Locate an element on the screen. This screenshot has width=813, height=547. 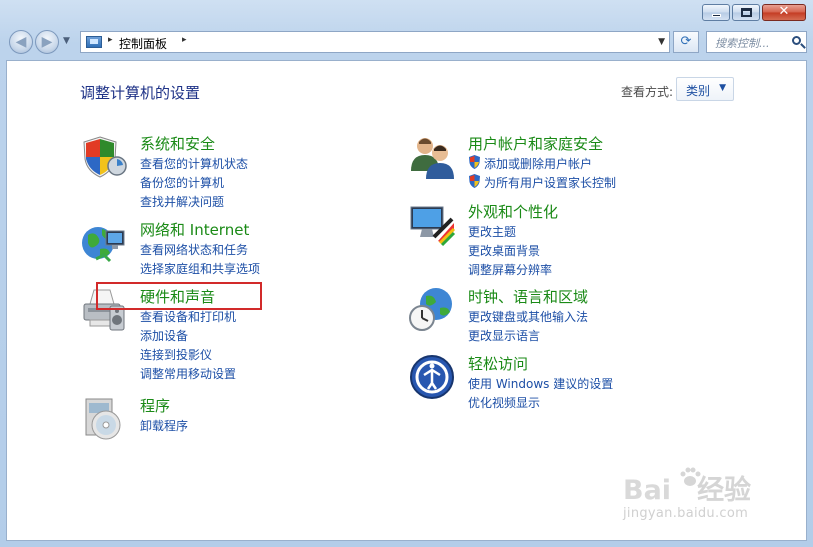
paw-icon is located at coordinates (690, 476).